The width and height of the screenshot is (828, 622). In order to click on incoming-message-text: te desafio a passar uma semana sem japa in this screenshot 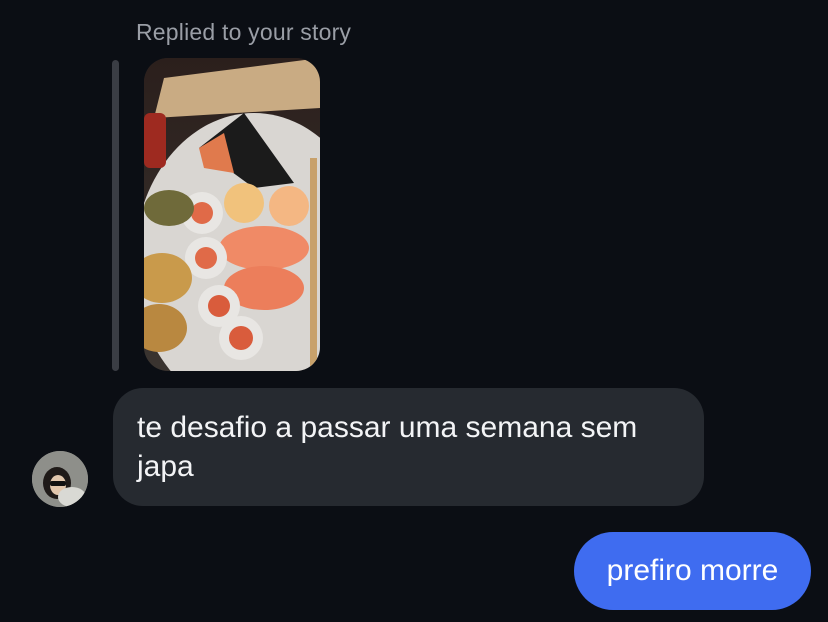, I will do `click(387, 447)`.